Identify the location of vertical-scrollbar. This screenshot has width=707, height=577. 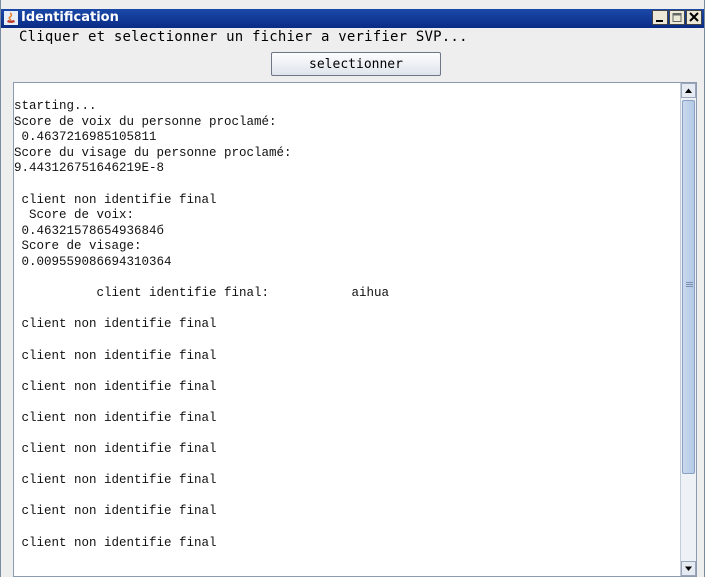
(688, 329).